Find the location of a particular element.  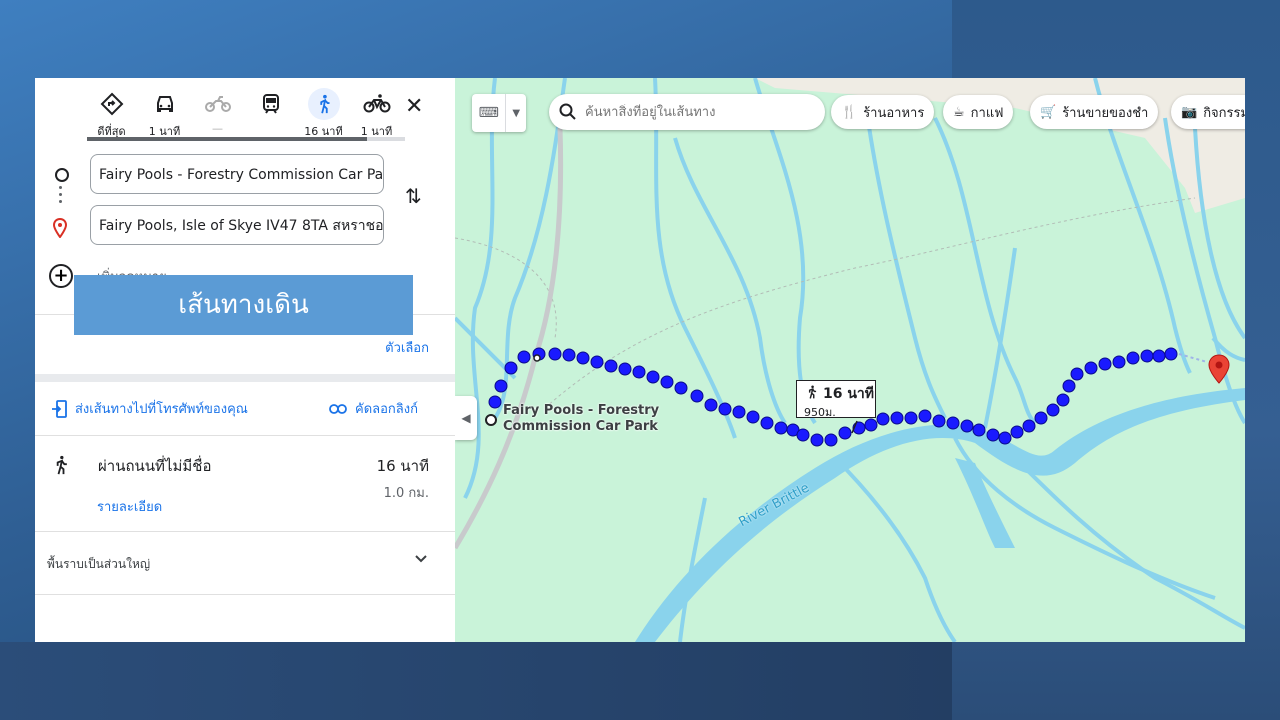

add-circle-icon: + is located at coordinates (61, 276).